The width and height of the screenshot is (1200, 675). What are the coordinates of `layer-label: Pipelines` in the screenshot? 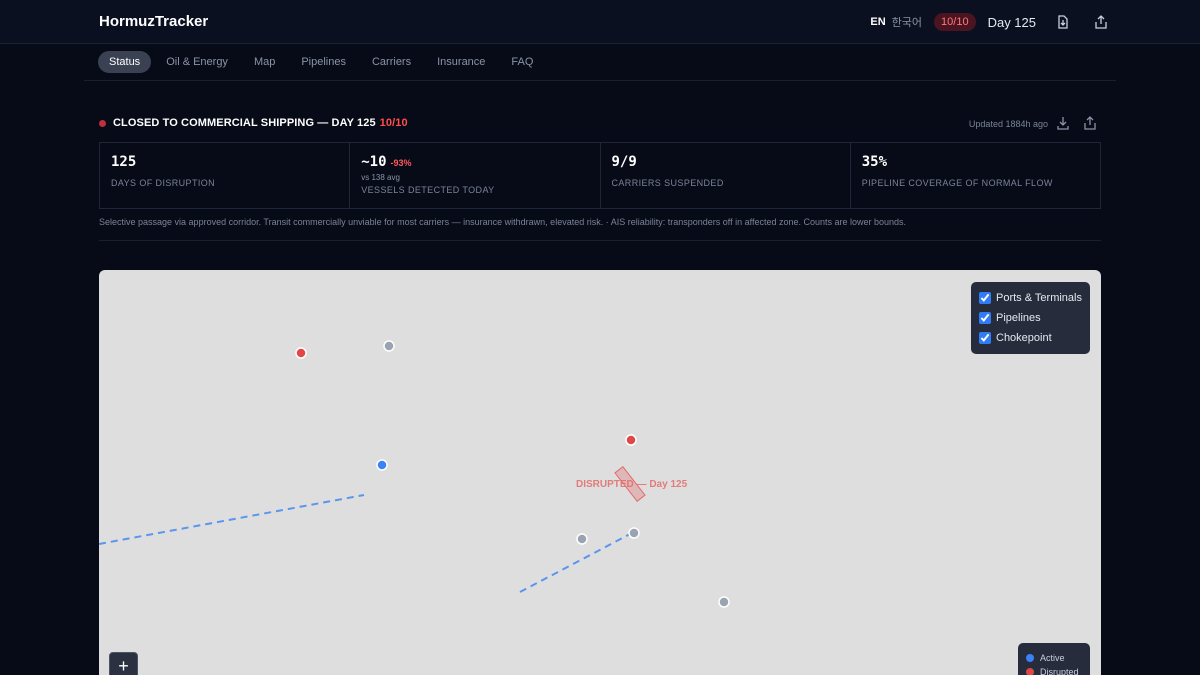 It's located at (1018, 318).